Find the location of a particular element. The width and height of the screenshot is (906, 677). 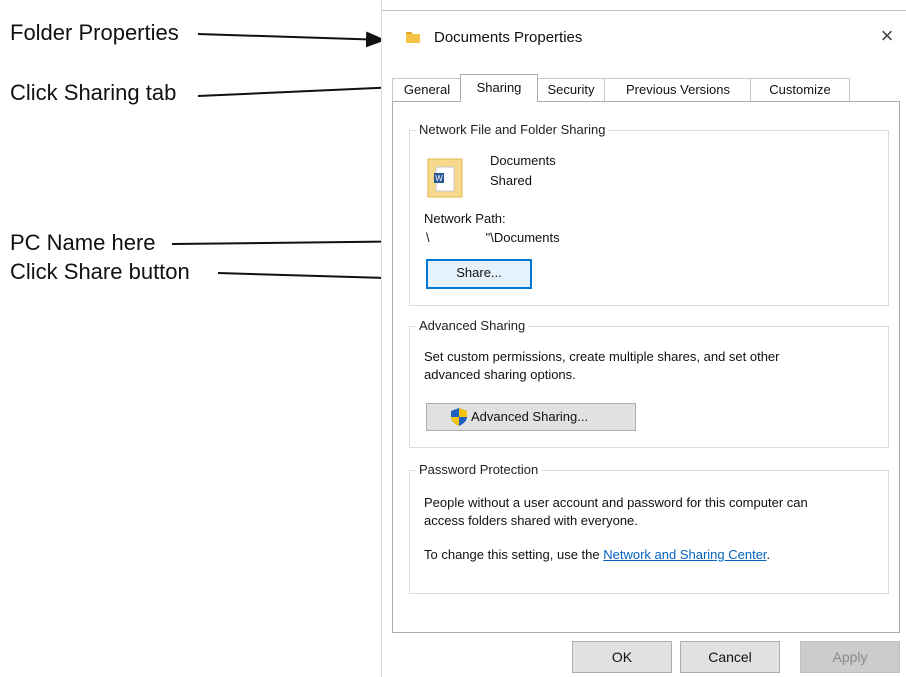

uac-shield-icon is located at coordinates (459, 417).